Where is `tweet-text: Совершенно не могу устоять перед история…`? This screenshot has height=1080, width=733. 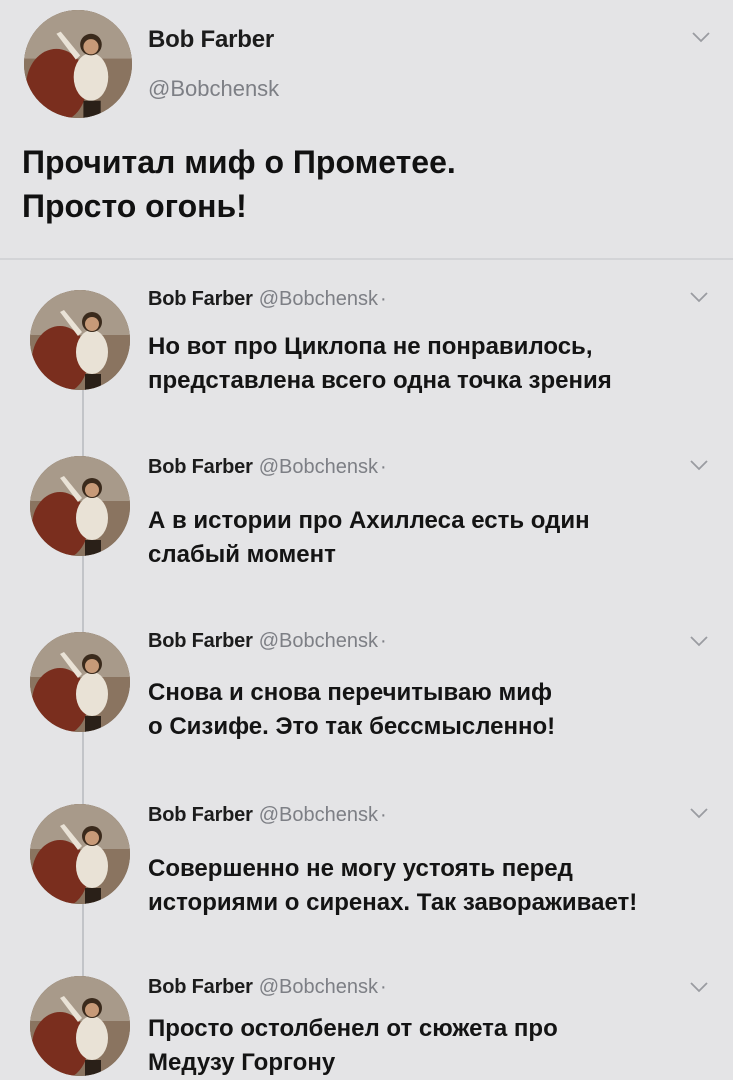 tweet-text: Совершенно не могу устоять перед история… is located at coordinates (440, 886).